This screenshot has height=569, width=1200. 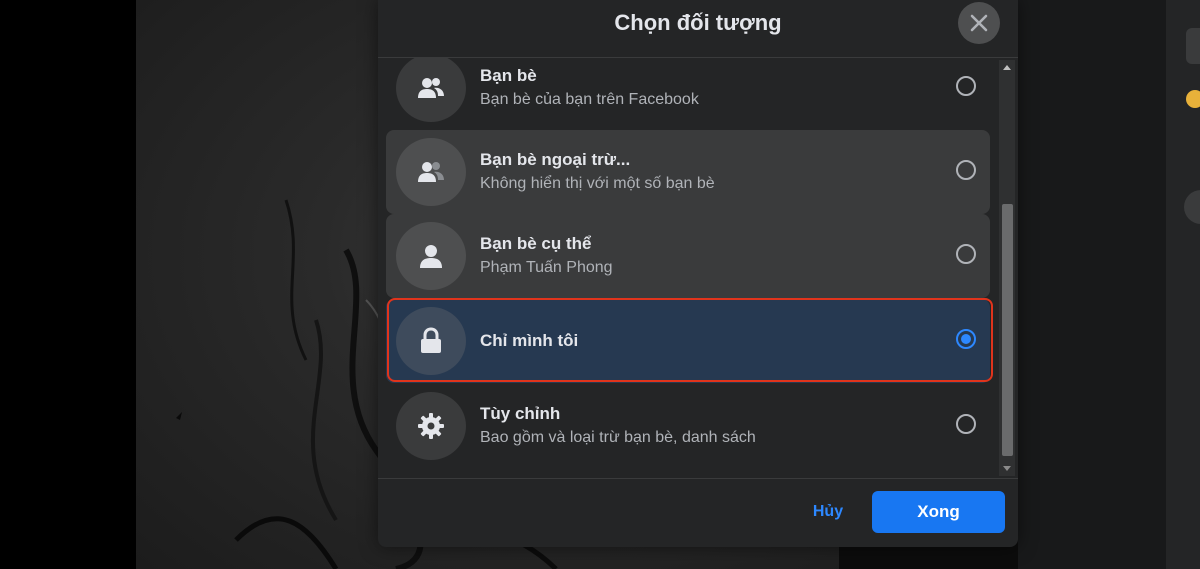 I want to click on option-specific-friends: Bạn bè cụ thể Phạm Tuấn Phong, so click(x=688, y=256).